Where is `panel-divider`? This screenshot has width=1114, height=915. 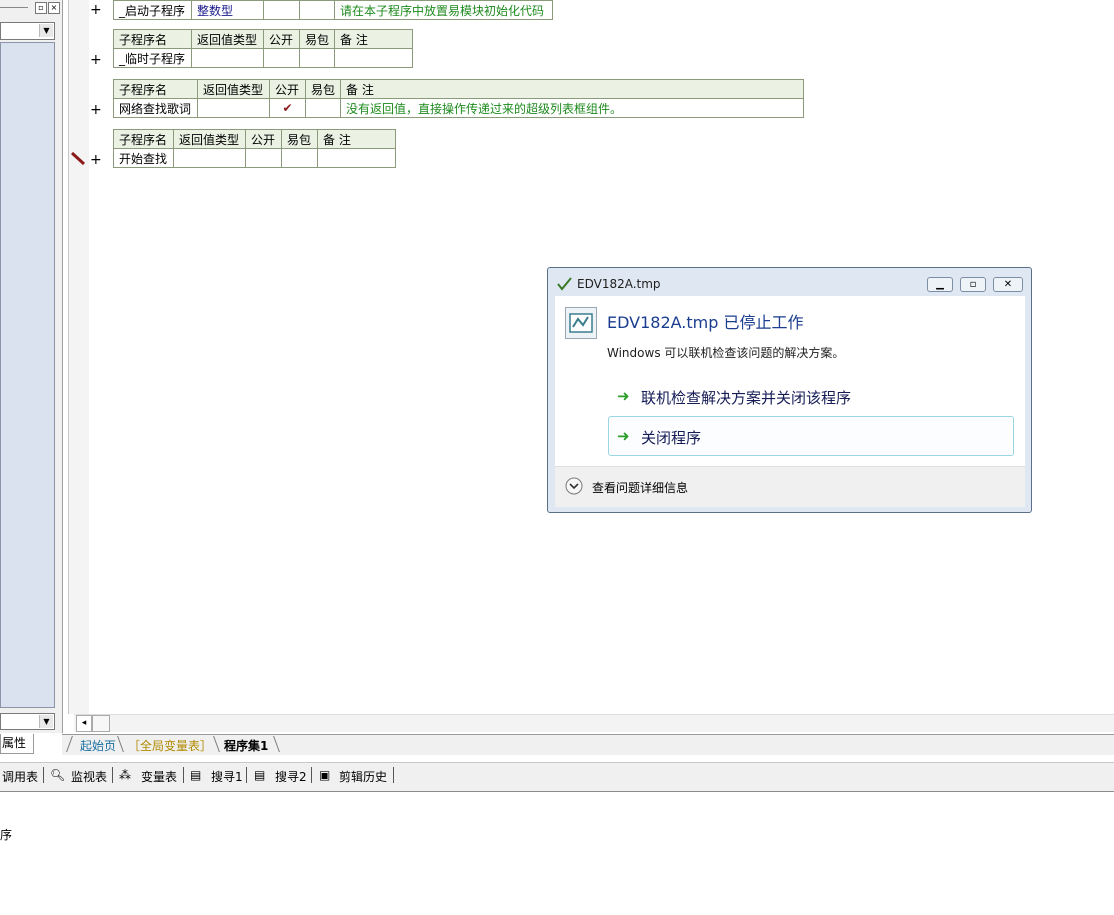
panel-divider is located at coordinates (14, 7).